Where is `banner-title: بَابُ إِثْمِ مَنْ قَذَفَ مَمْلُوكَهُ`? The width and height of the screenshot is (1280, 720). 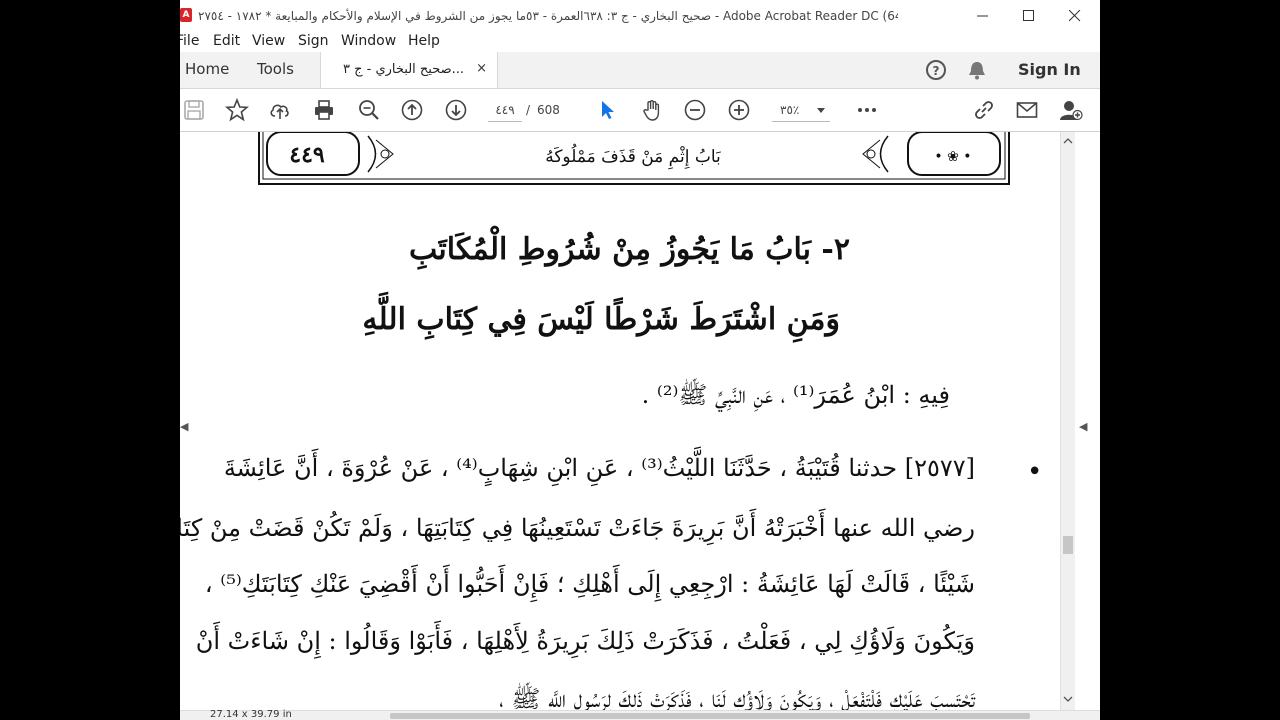 banner-title: بَابُ إِثْمِ مَنْ قَذَفَ مَمْلُوكَهُ is located at coordinates (633, 156).